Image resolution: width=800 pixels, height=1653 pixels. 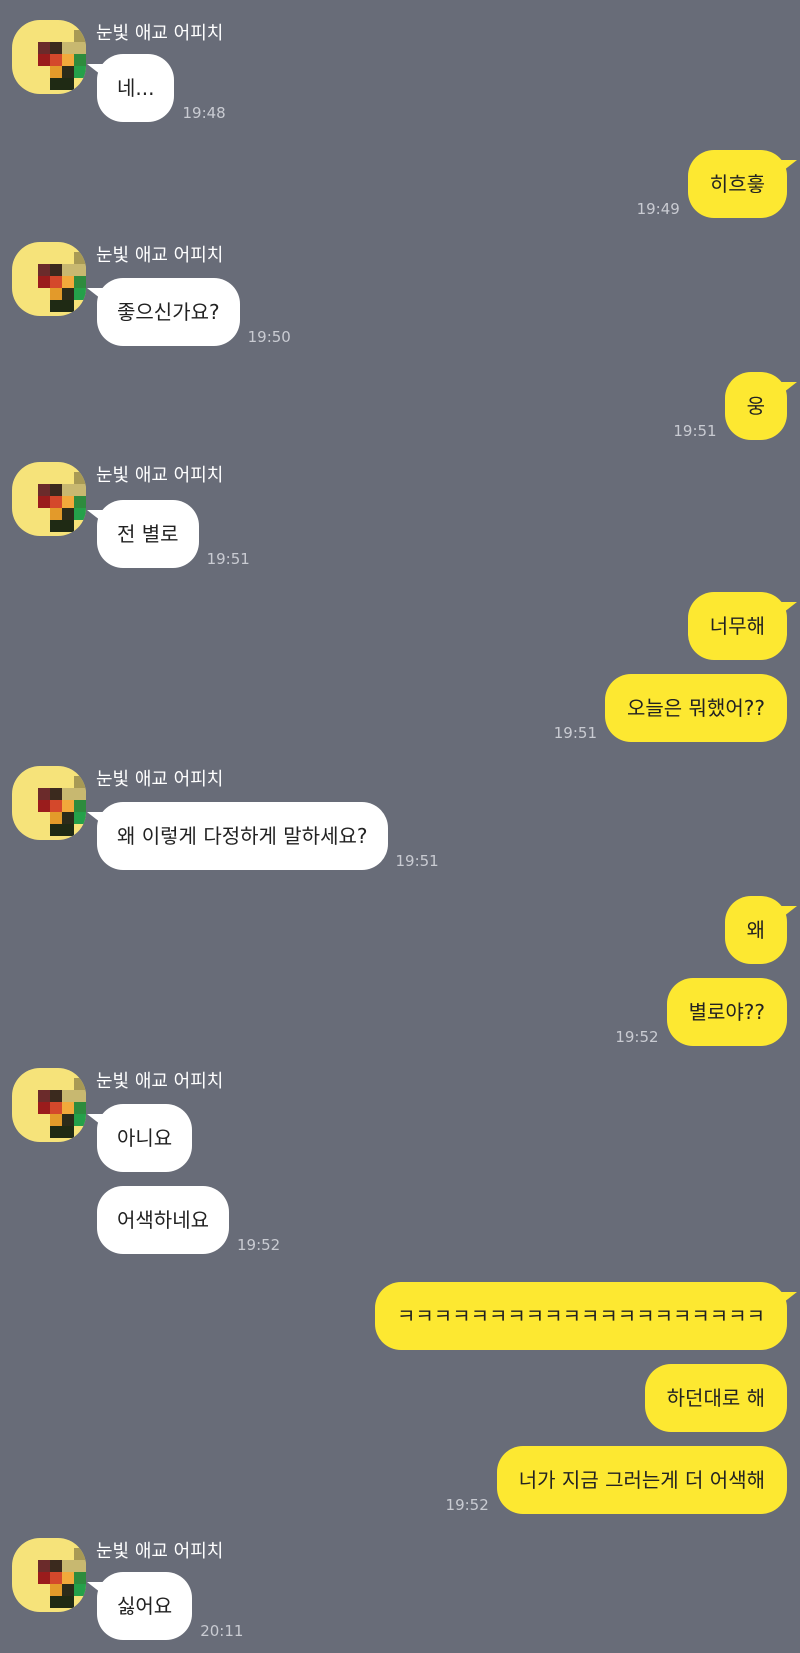 I want to click on incoming-message-bubble: 아니요, so click(x=140, y=1138).